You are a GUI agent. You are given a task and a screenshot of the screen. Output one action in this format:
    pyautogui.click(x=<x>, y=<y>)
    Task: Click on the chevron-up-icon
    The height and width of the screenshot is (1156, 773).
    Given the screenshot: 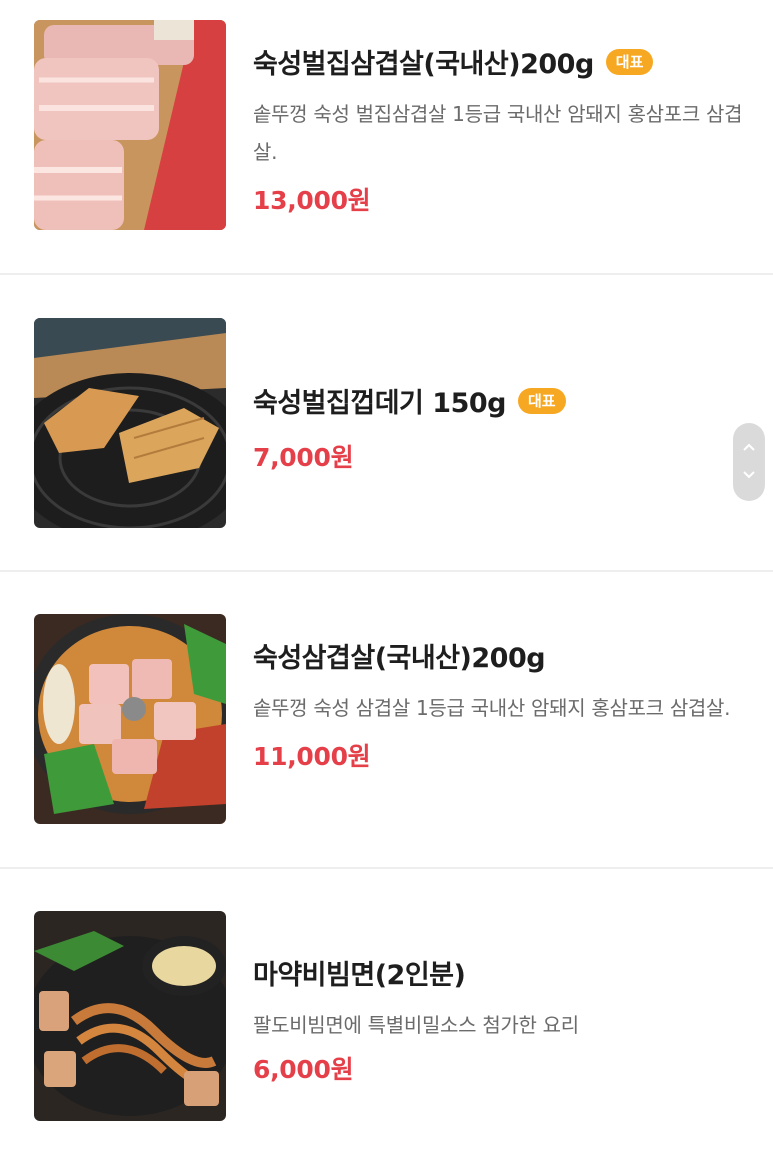 What is the action you would take?
    pyautogui.click(x=749, y=448)
    